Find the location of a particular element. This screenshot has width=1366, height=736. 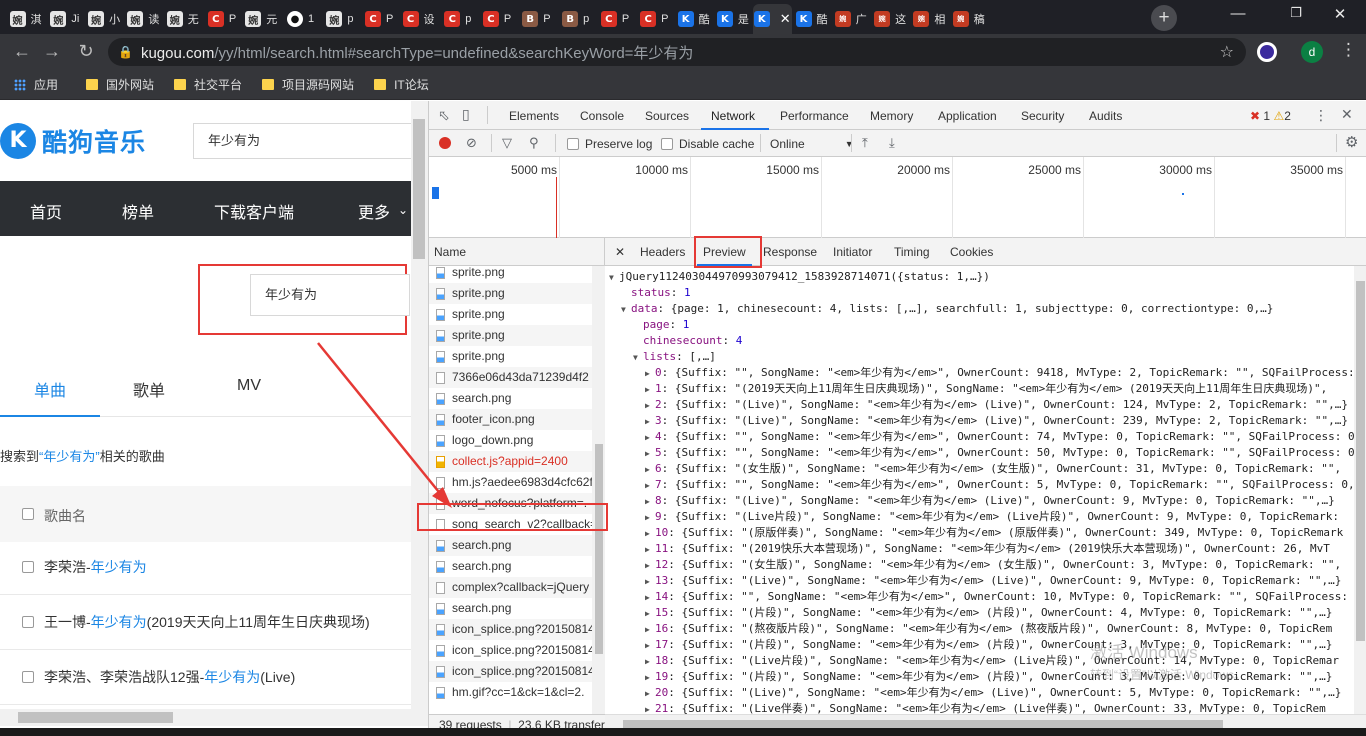

song-row: 李荣浩、李荣浩战队12强 - 年少有为 (Live) is located at coordinates (205, 677).